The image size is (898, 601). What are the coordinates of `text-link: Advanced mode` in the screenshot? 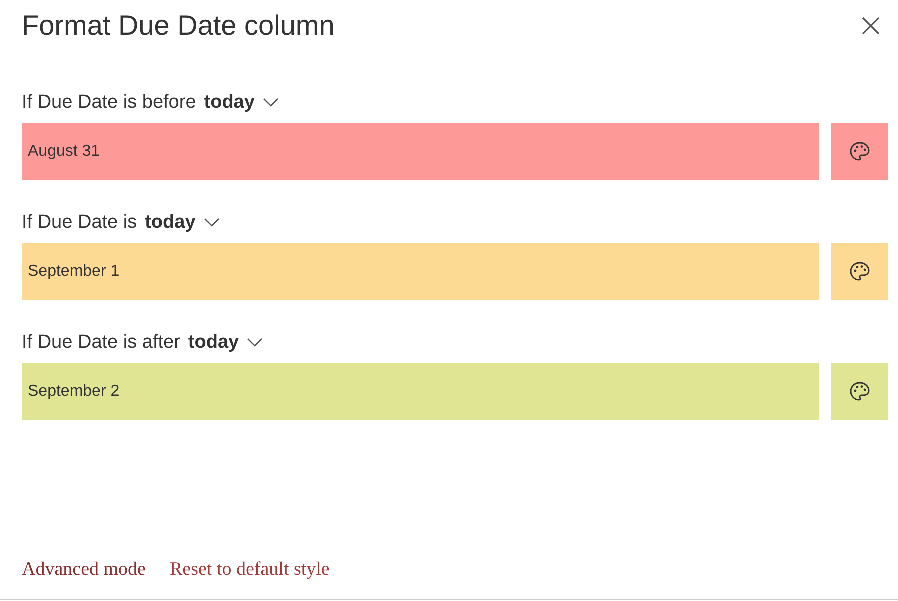 It's located at (84, 570).